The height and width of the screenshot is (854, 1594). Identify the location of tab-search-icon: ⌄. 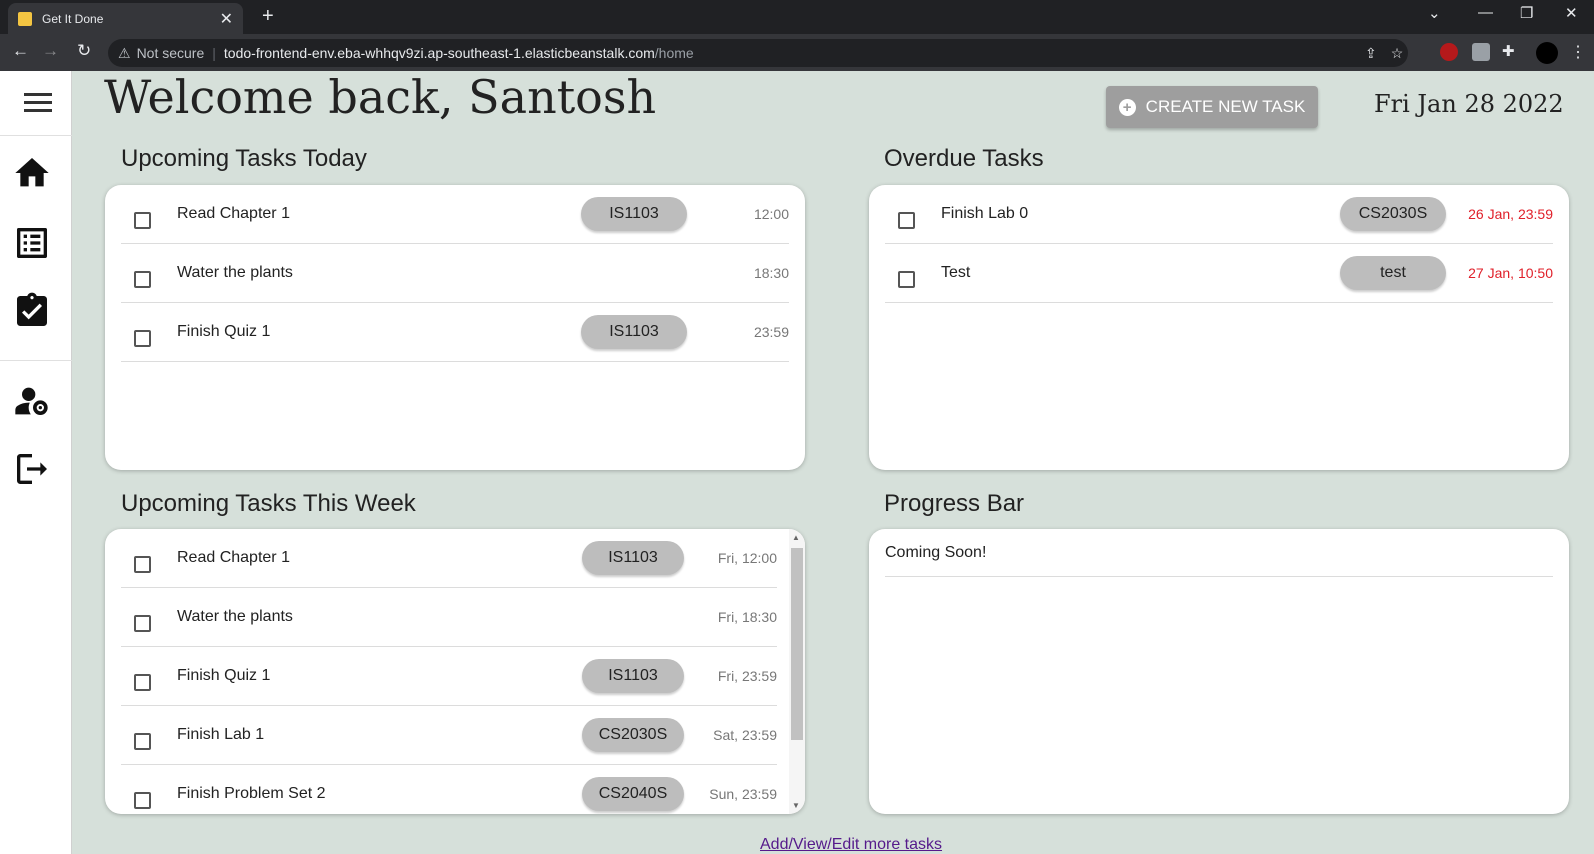
(1434, 13).